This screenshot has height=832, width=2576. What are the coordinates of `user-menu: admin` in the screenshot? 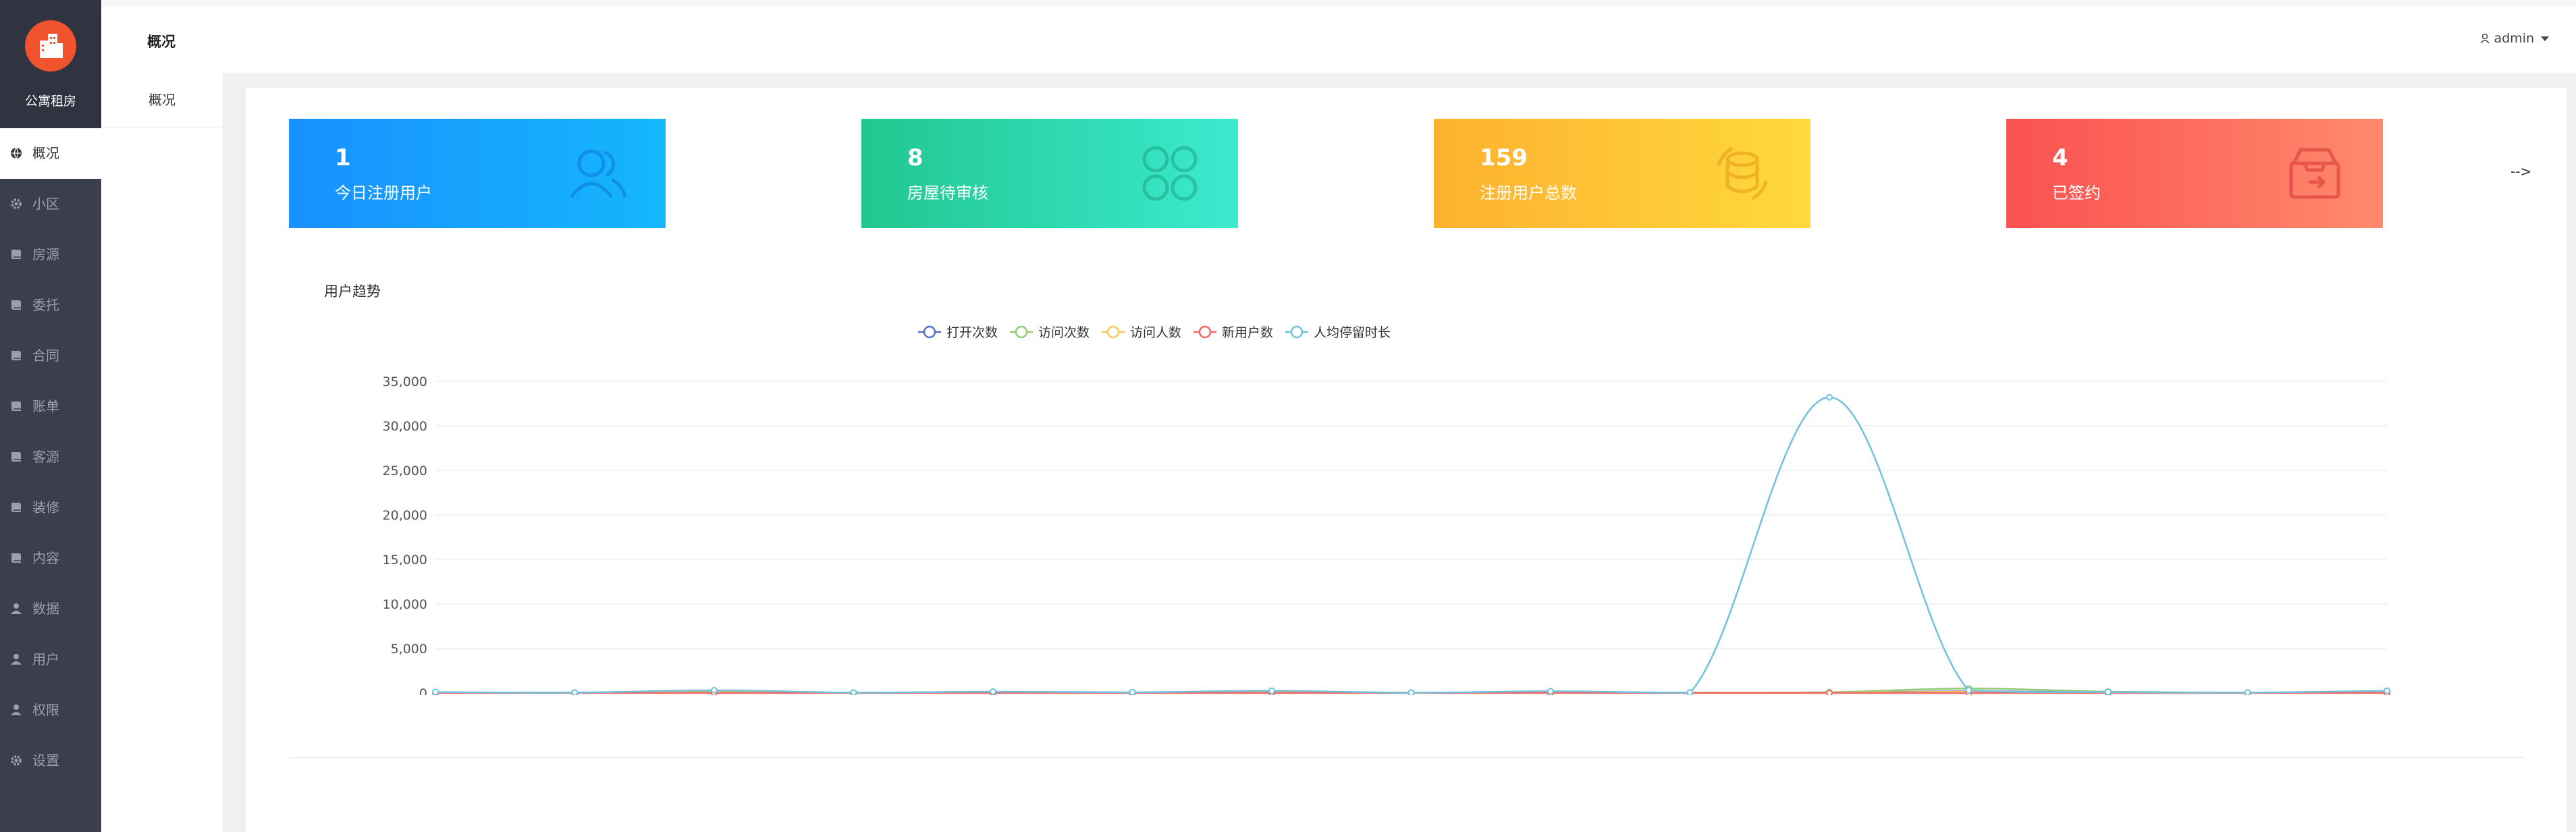 It's located at (2514, 38).